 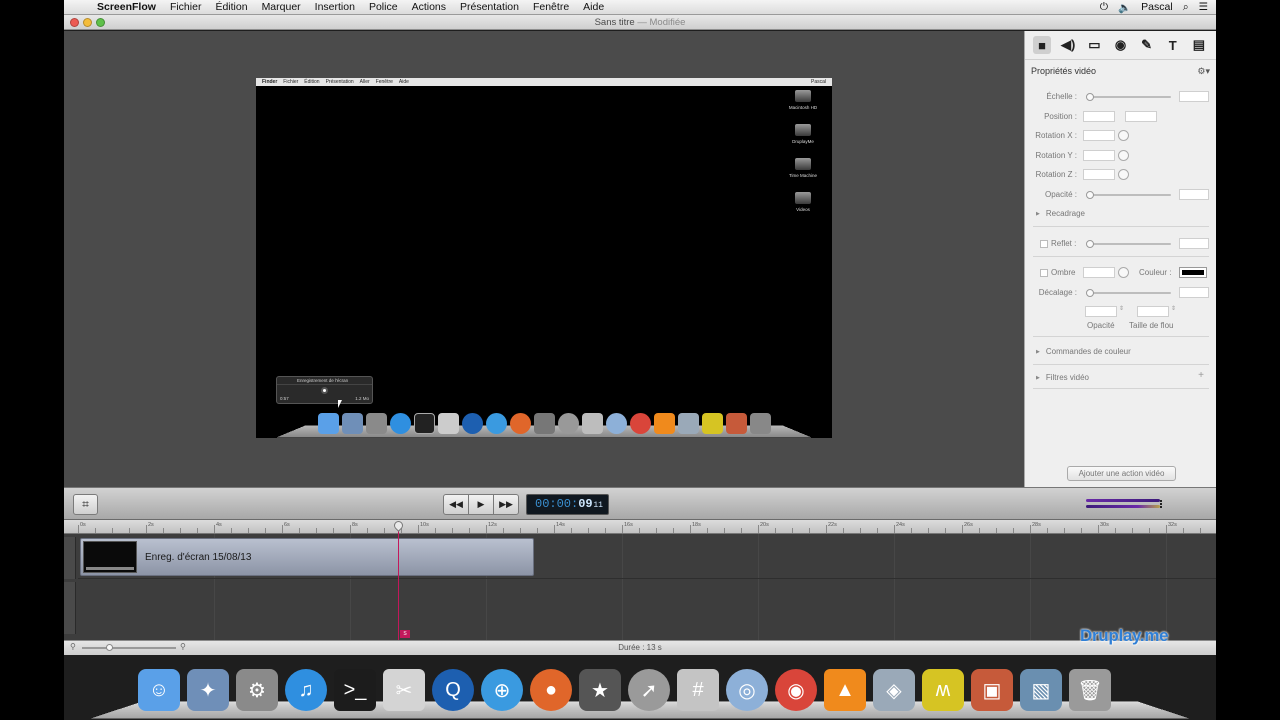 I want to click on minimize-window-icon, so click(x=87, y=22).